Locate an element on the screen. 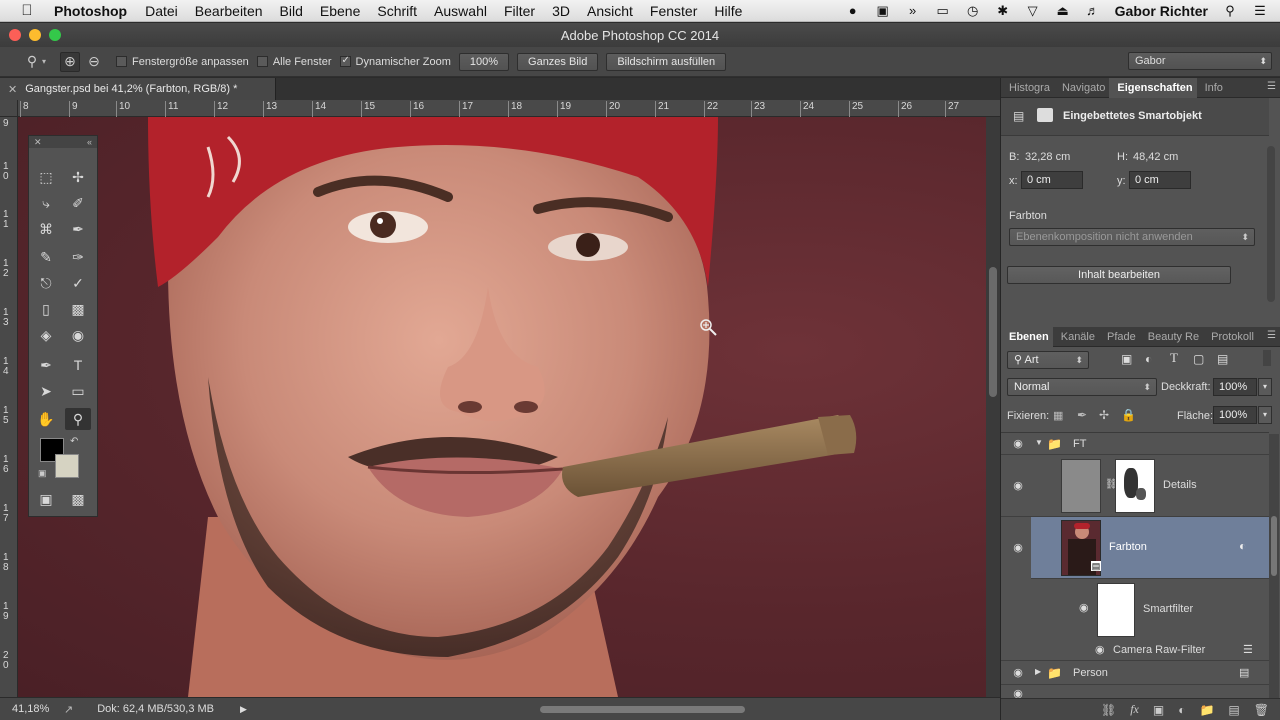 The height and width of the screenshot is (720, 1280). fill-dropdown-icon: ▾ is located at coordinates (1265, 415).